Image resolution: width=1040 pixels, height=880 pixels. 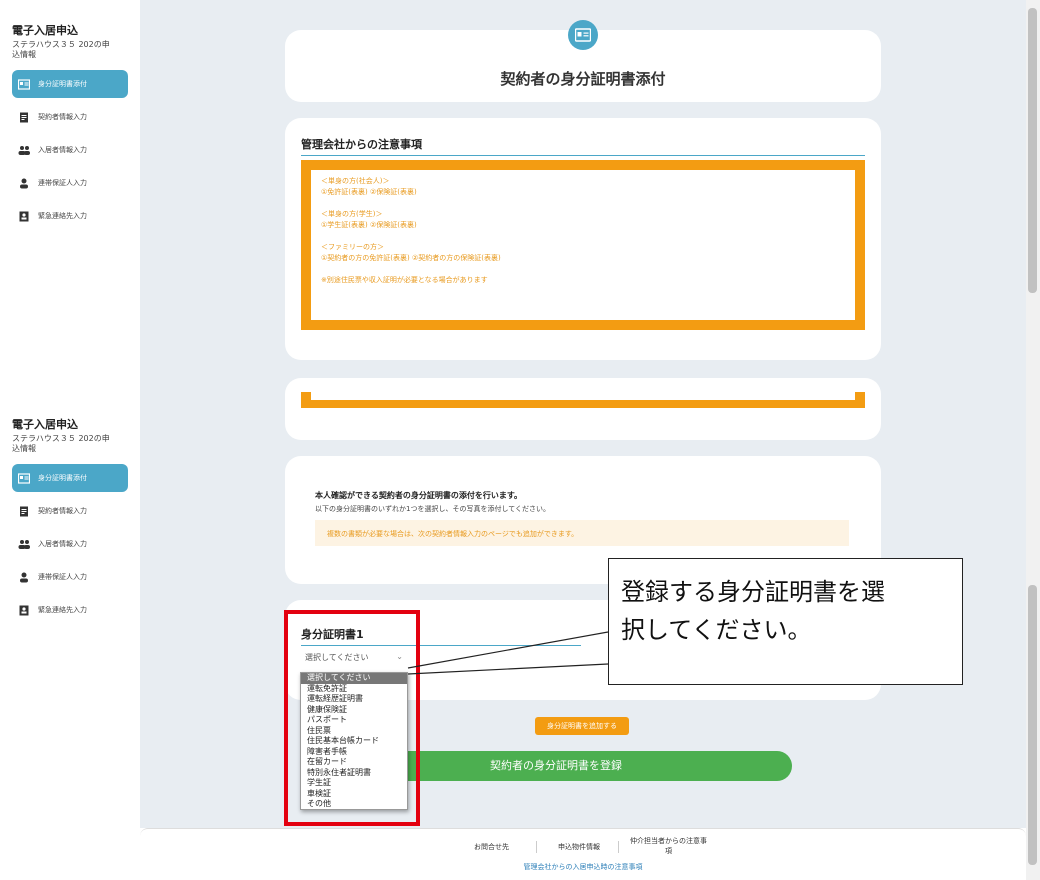 I want to click on callout-text: 登録する身分証明書を選, so click(x=753, y=592).